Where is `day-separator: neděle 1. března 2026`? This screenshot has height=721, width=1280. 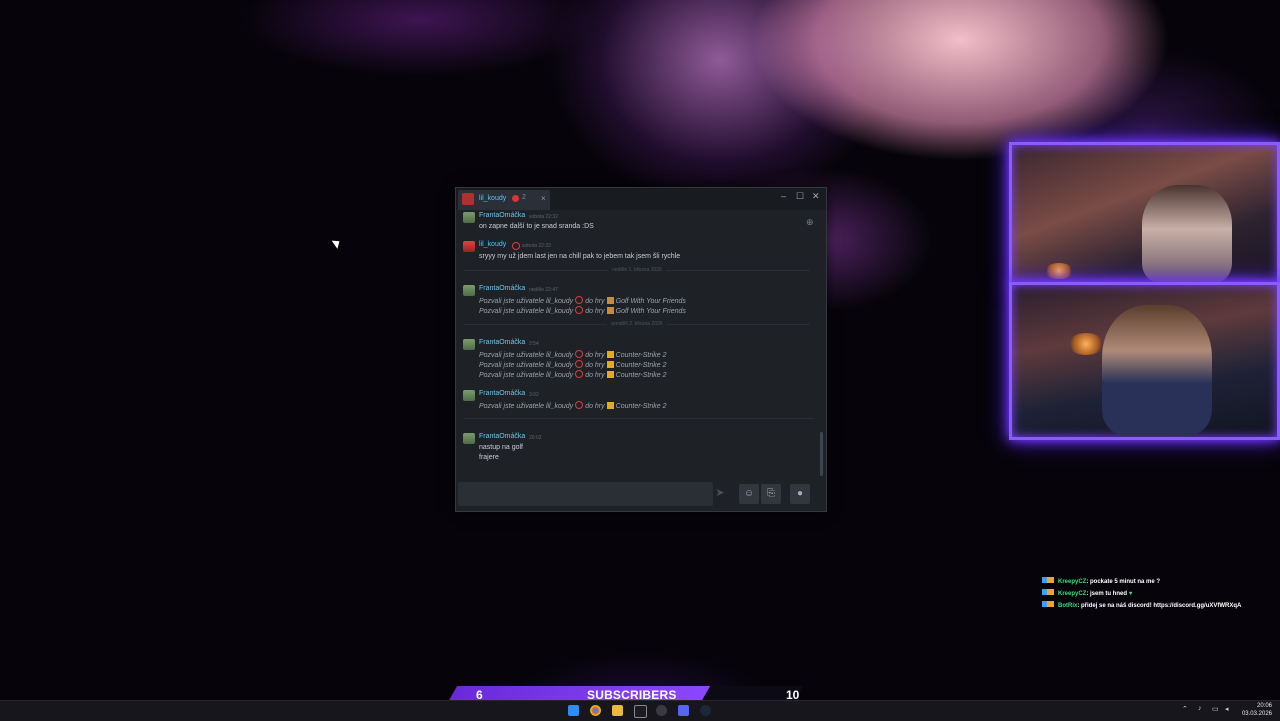 day-separator: neděle 1. března 2026 is located at coordinates (637, 270).